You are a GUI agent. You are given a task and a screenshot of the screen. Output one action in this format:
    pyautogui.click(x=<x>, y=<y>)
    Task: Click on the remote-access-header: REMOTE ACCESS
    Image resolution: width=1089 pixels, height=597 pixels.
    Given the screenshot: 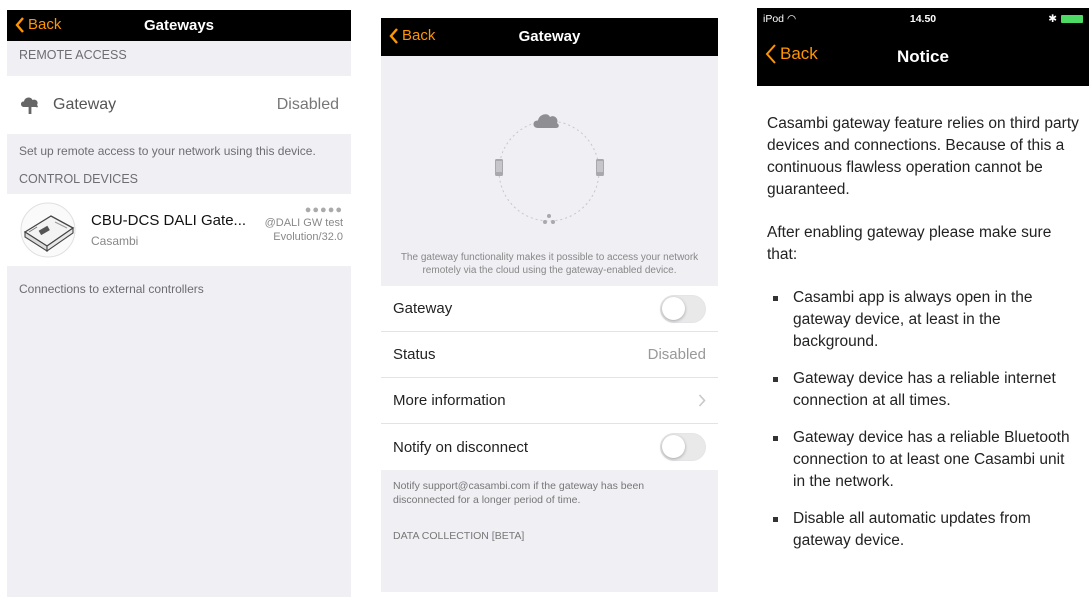 What is the action you would take?
    pyautogui.click(x=73, y=55)
    